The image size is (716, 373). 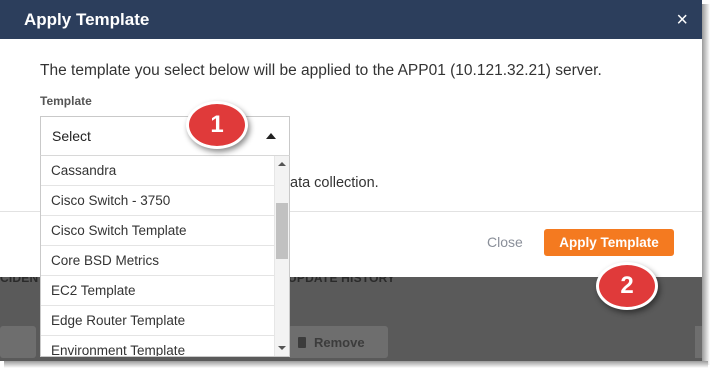 What do you see at coordinates (282, 231) in the screenshot?
I see `scrollbar-thumb` at bounding box center [282, 231].